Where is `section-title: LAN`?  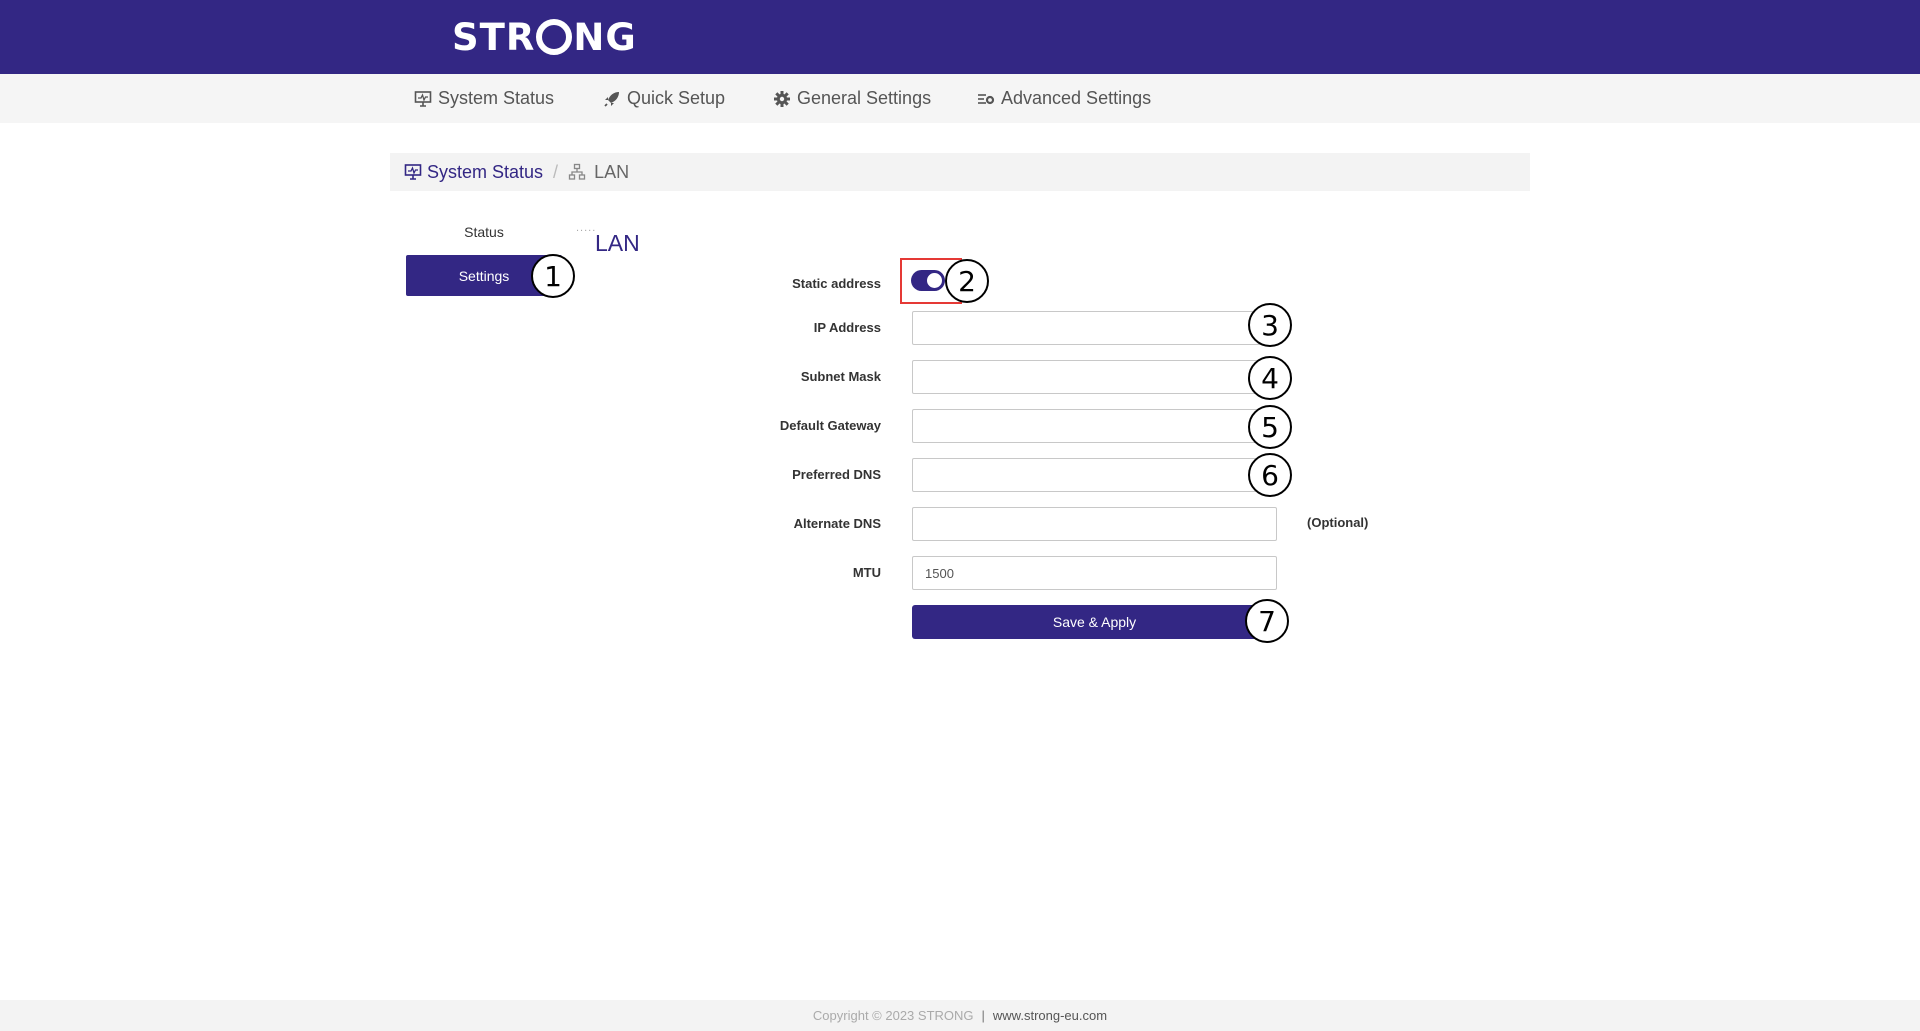
section-title: LAN is located at coordinates (617, 243).